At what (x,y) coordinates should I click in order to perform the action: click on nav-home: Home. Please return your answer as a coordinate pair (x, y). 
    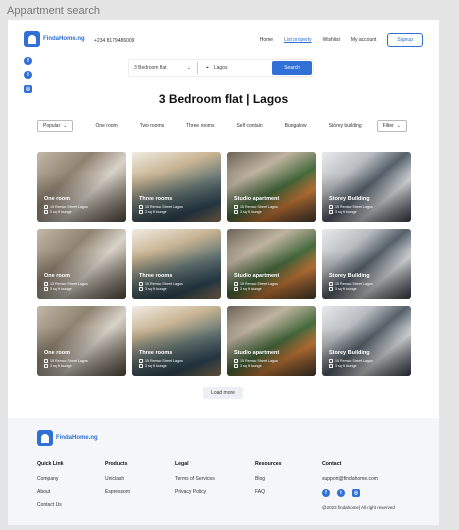
    Looking at the image, I should click on (266, 40).